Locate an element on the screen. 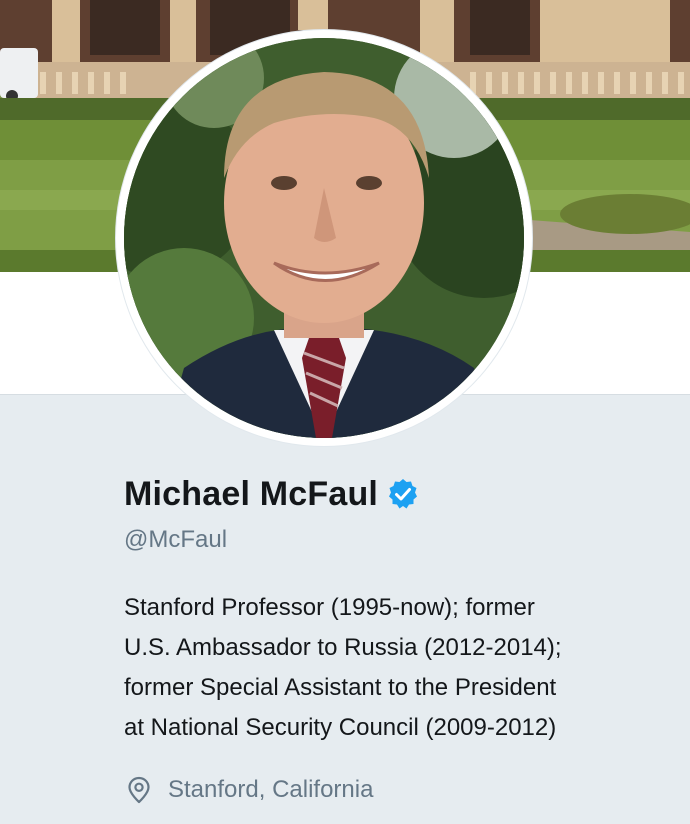  profile-name-row: Michael McFaul is located at coordinates (272, 494).